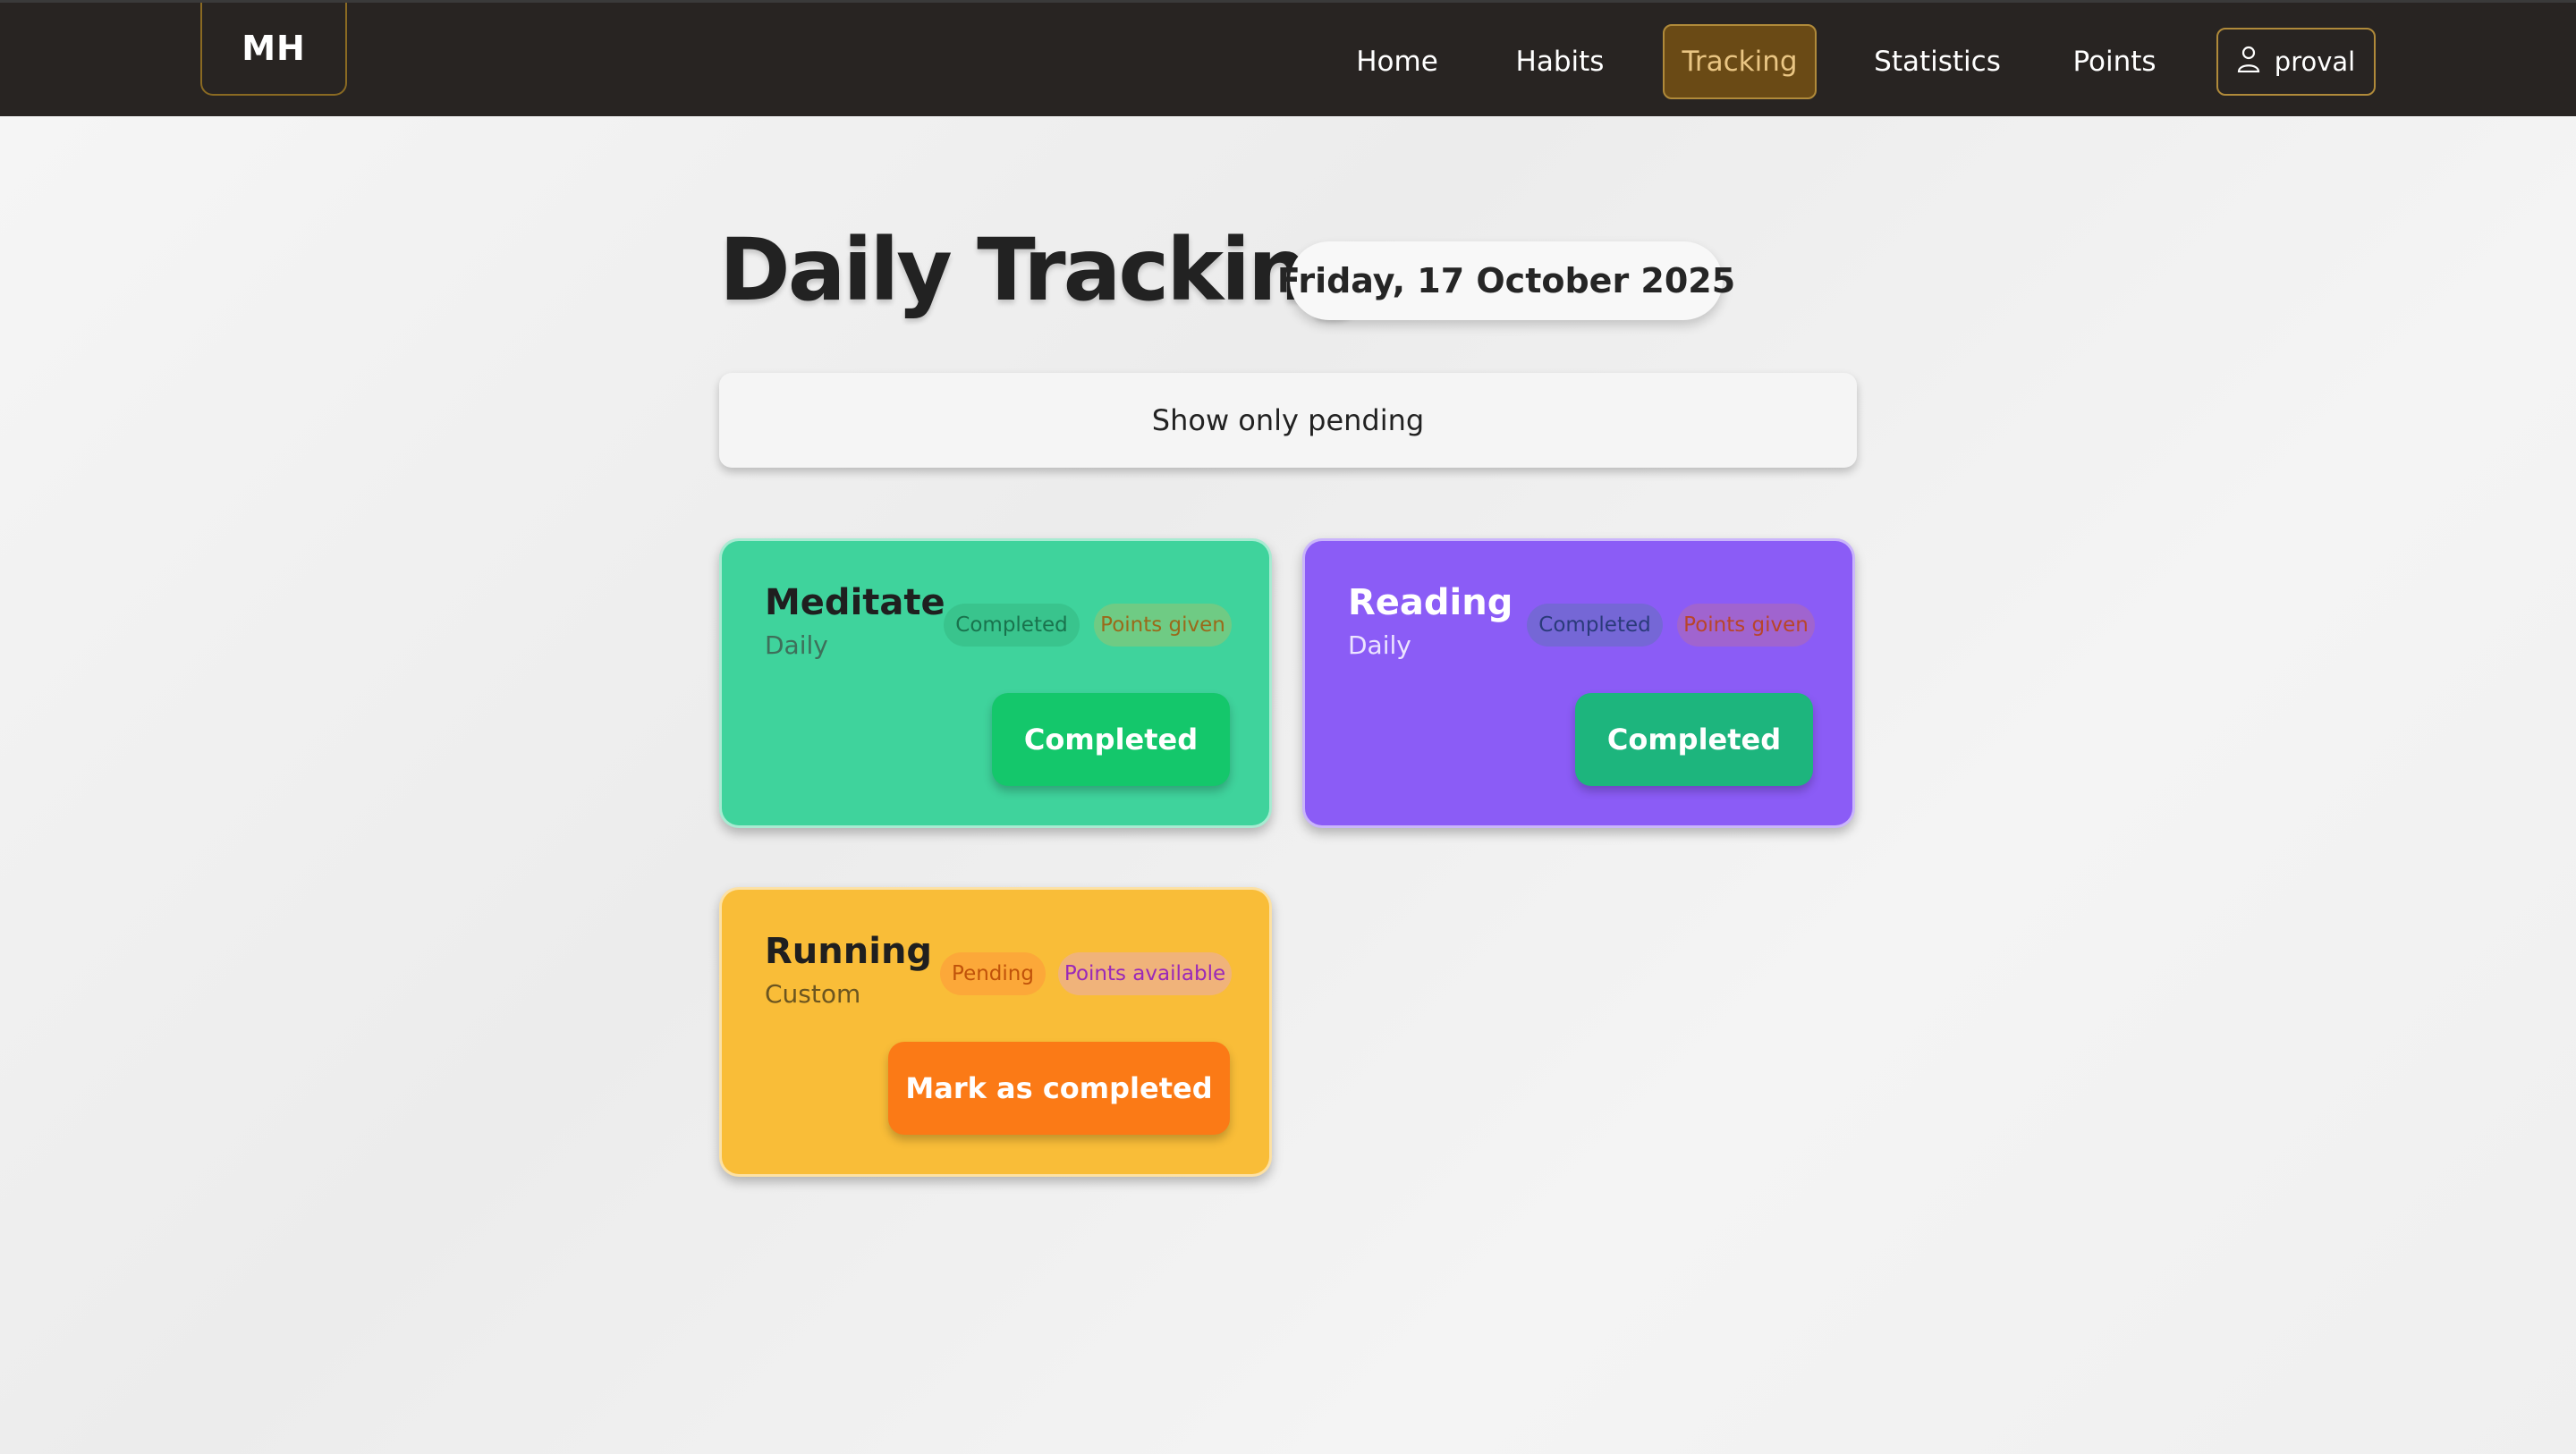 This screenshot has height=1454, width=2576. Describe the element at coordinates (1145, 973) in the screenshot. I see `points-badge: Points available` at that location.